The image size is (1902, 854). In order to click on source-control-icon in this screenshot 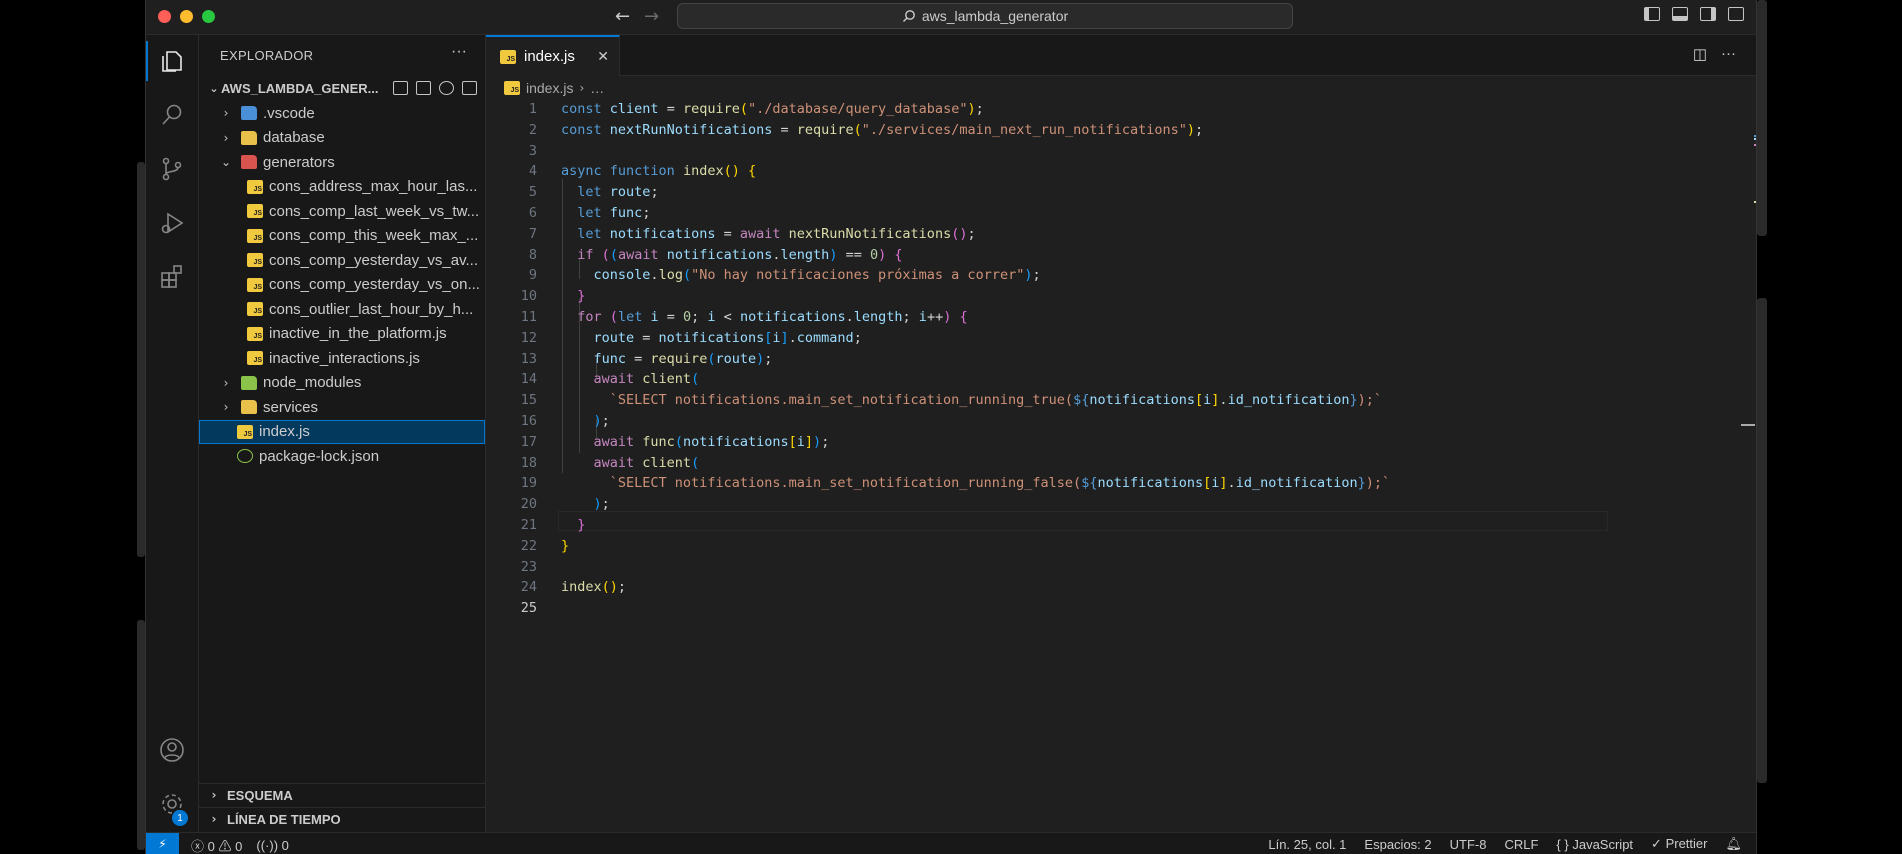, I will do `click(172, 169)`.